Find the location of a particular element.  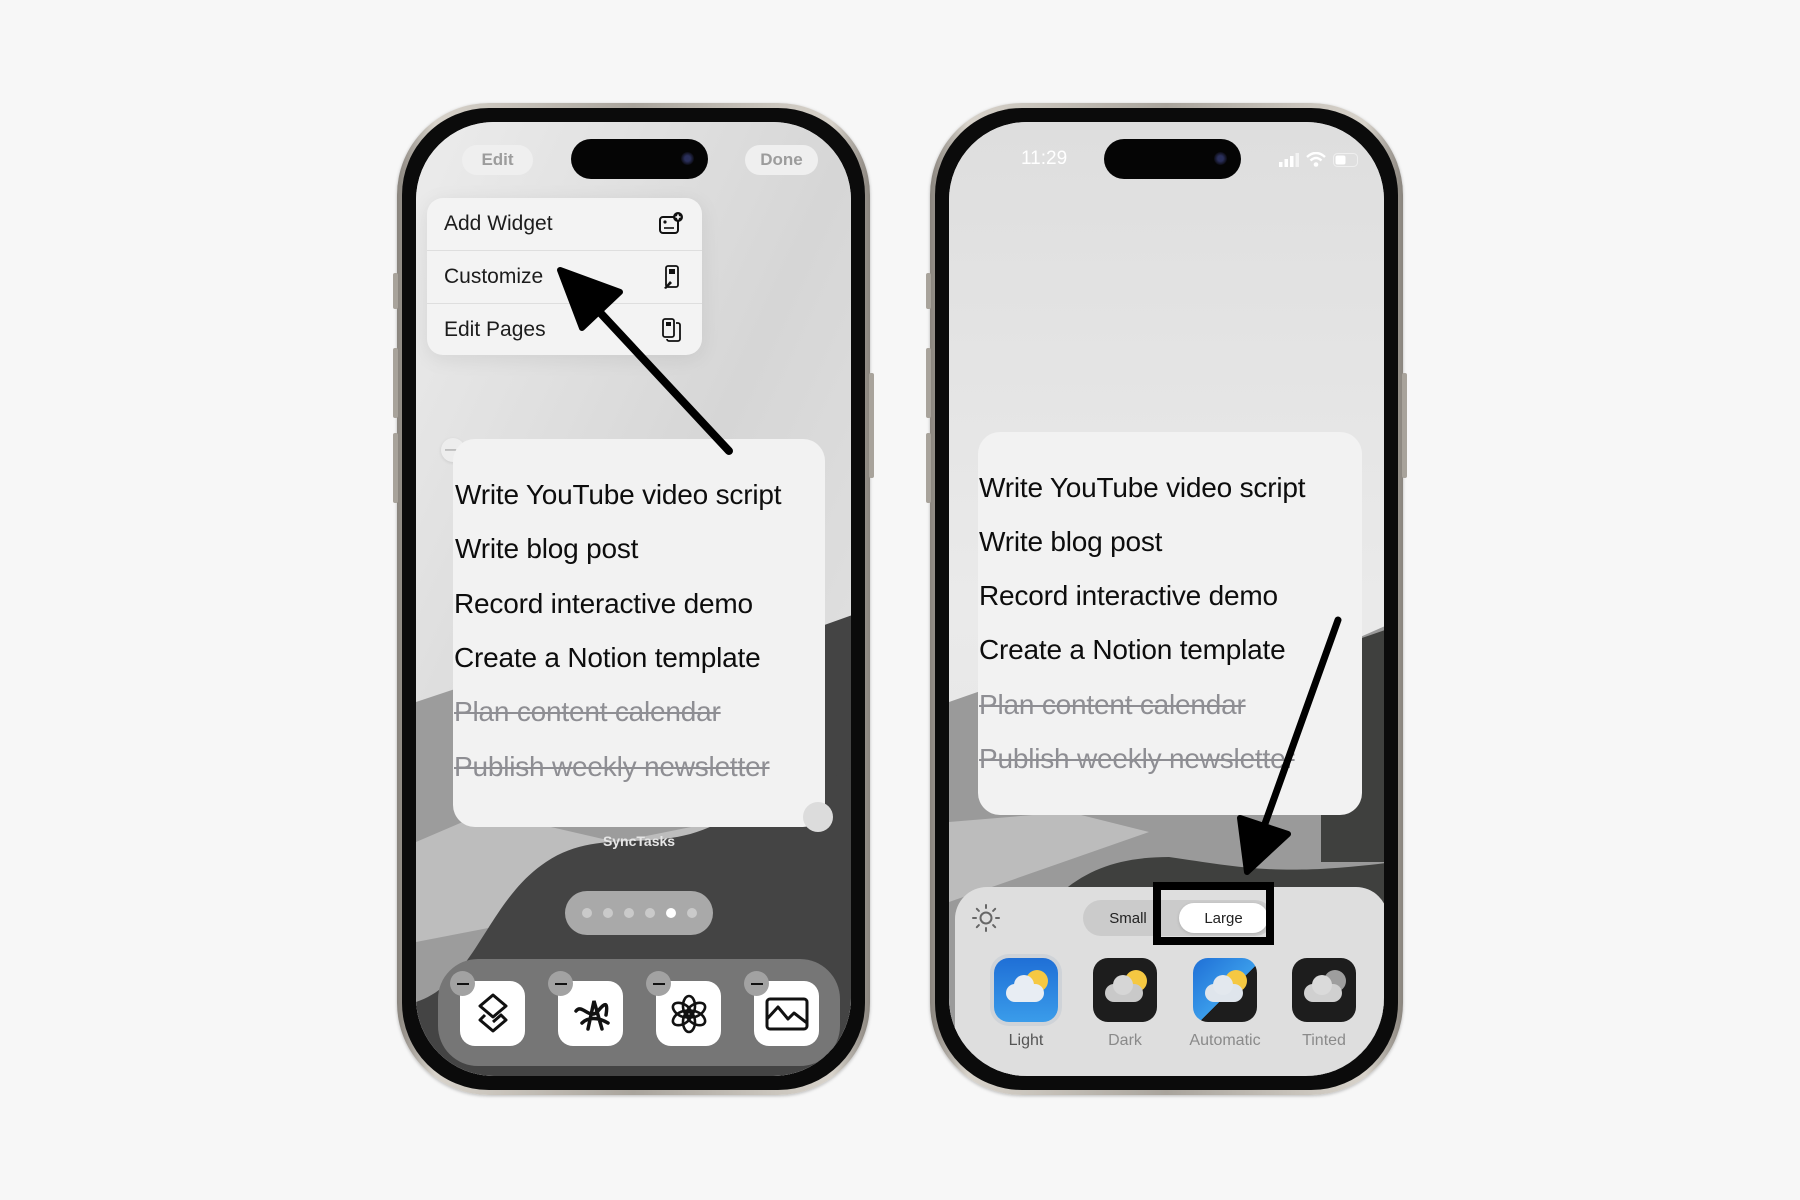

dock-app-layers is located at coordinates (487, 1008).